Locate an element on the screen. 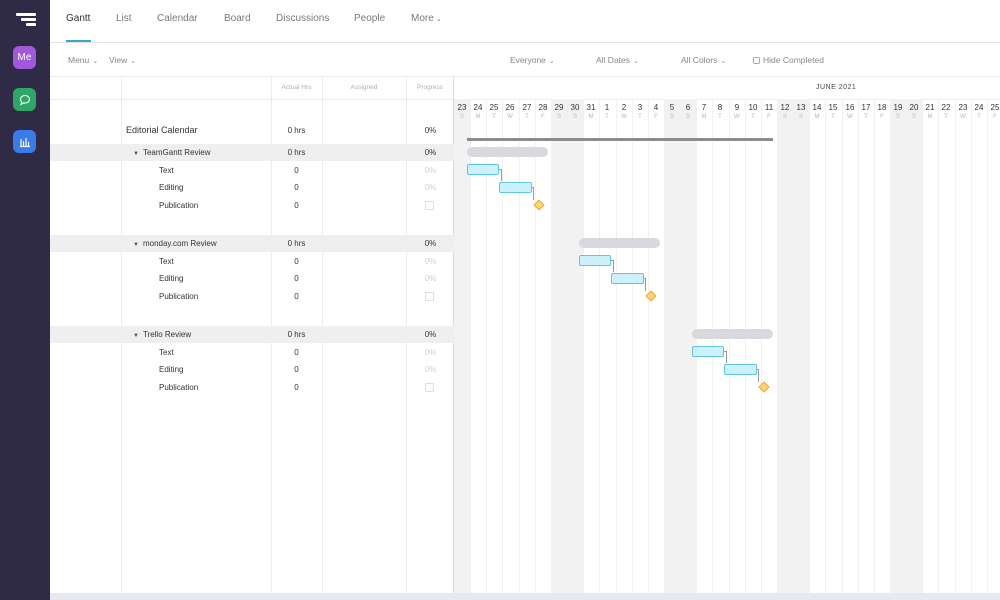 This screenshot has height=600, width=1000. tab-list: List is located at coordinates (124, 18).